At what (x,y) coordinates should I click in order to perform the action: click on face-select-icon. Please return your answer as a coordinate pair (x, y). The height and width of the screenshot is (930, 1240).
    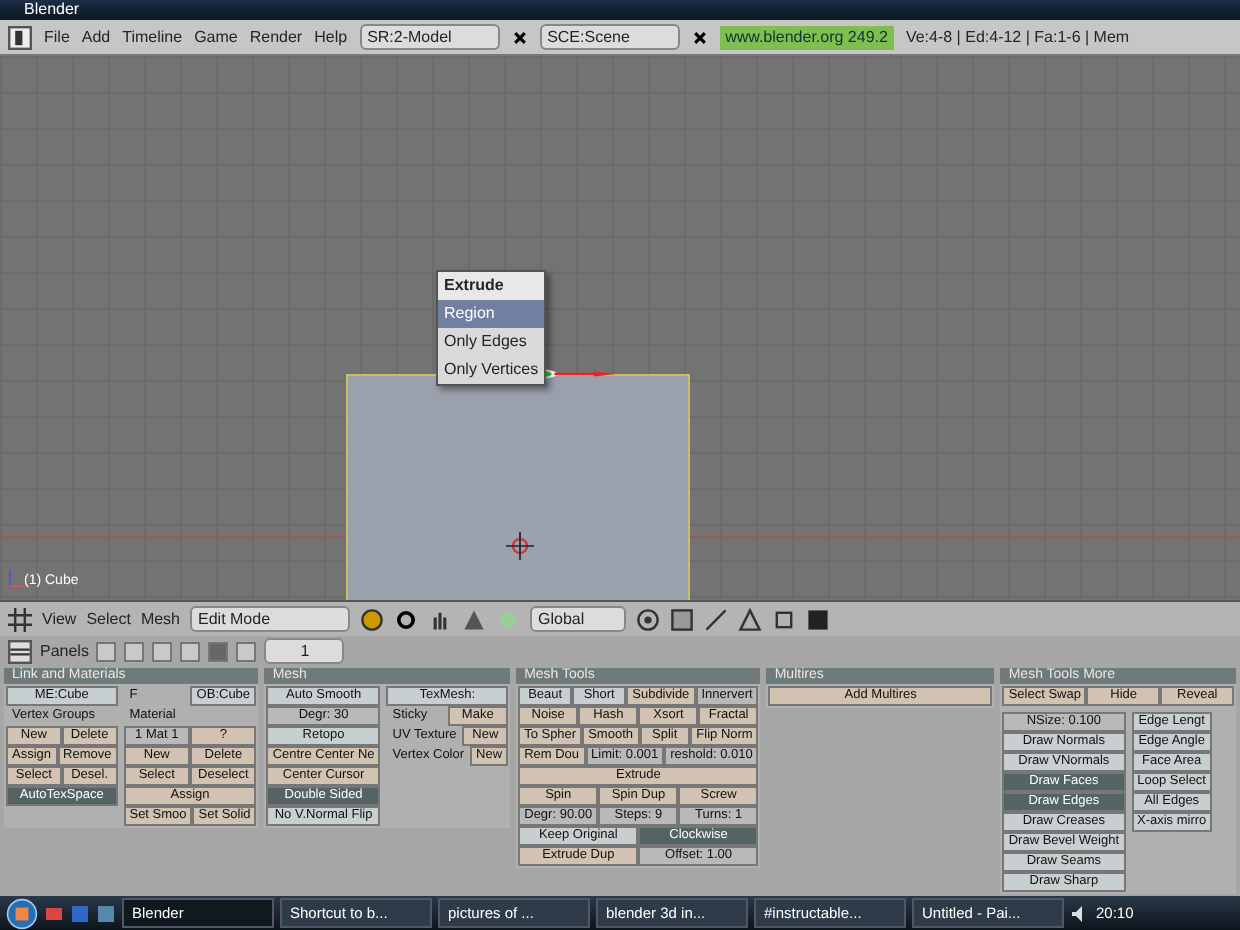
    Looking at the image, I should click on (750, 619).